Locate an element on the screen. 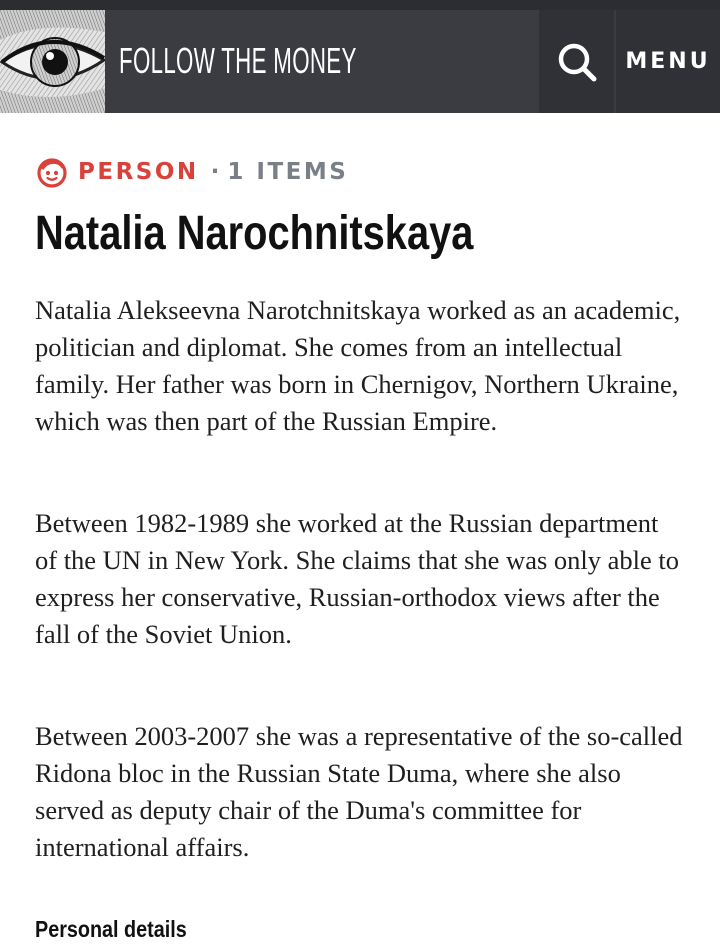 The height and width of the screenshot is (950, 720). site-logo is located at coordinates (52, 61).